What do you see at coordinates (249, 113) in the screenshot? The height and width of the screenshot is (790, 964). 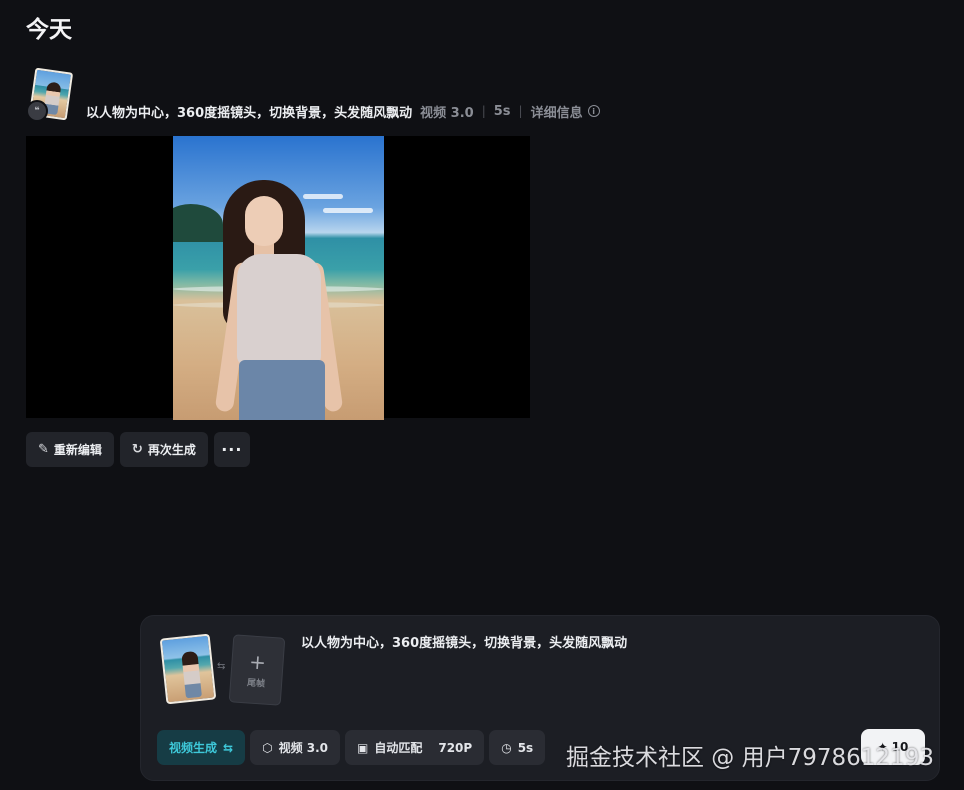 I see `record-prompt: 以人物为中心，360度摇镜头，切换背景，头发随风飘动` at bounding box center [249, 113].